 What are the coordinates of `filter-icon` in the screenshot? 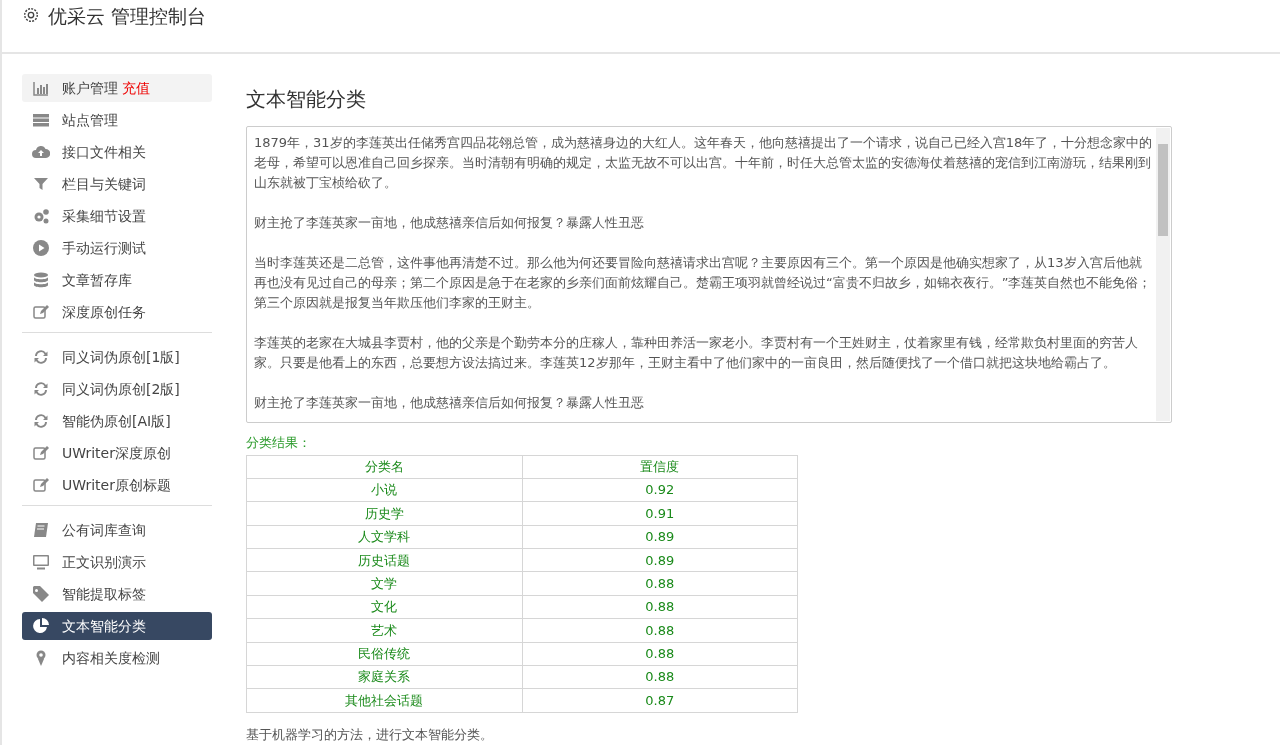 It's located at (41, 184).